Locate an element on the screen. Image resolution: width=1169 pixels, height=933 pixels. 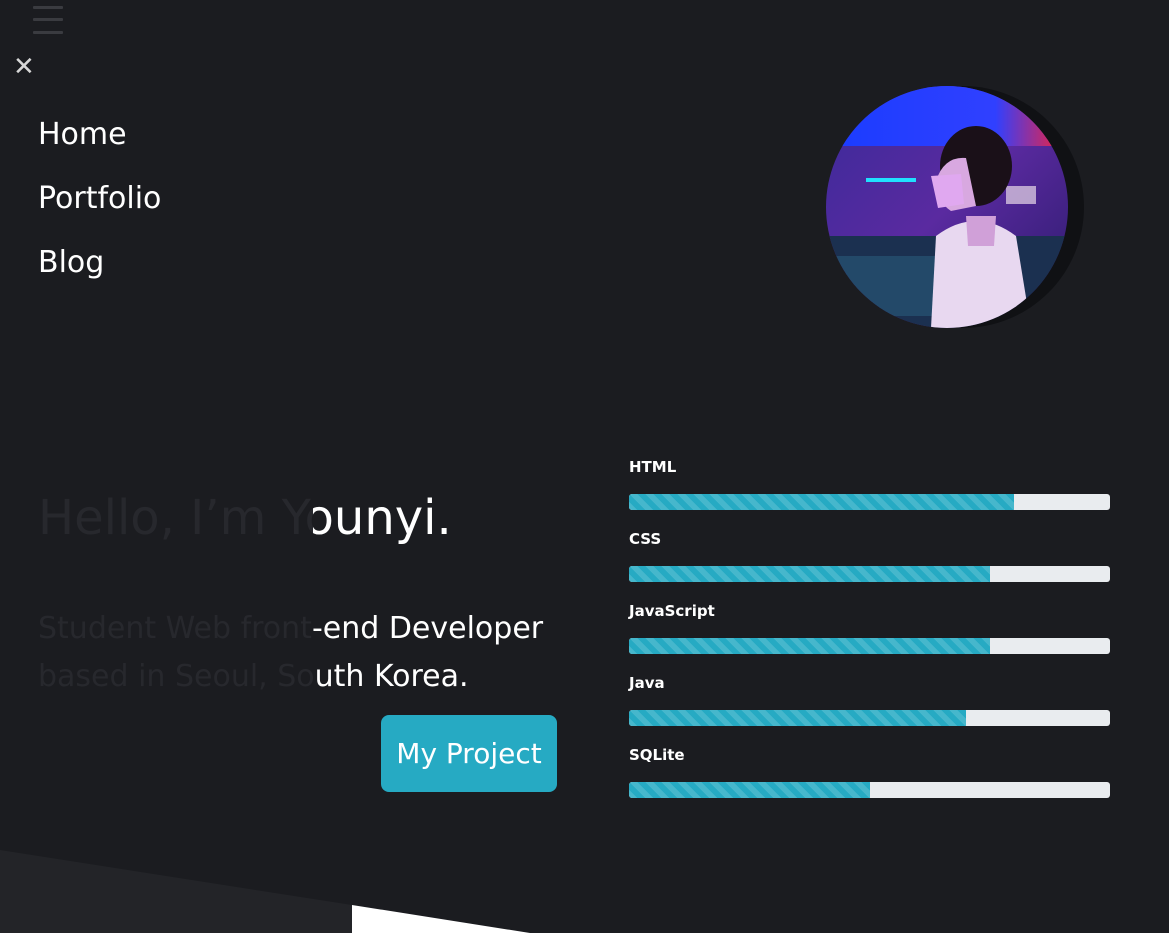
nav-item-portfolio: Portfolio is located at coordinates (99, 208).